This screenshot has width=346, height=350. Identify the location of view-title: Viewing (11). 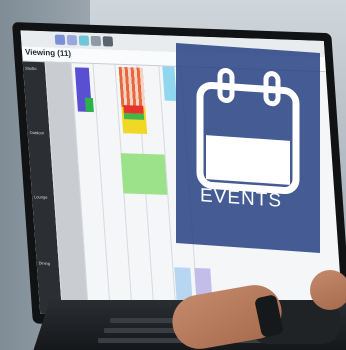
(48, 53).